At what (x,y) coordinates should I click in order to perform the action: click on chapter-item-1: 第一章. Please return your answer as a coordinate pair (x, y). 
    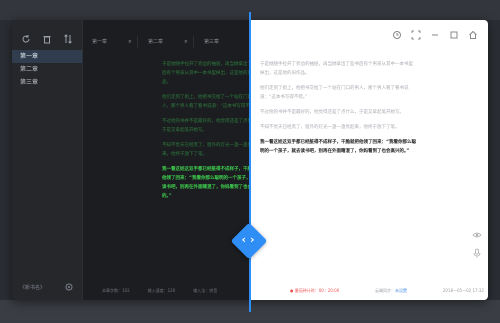
    Looking at the image, I should click on (47, 56).